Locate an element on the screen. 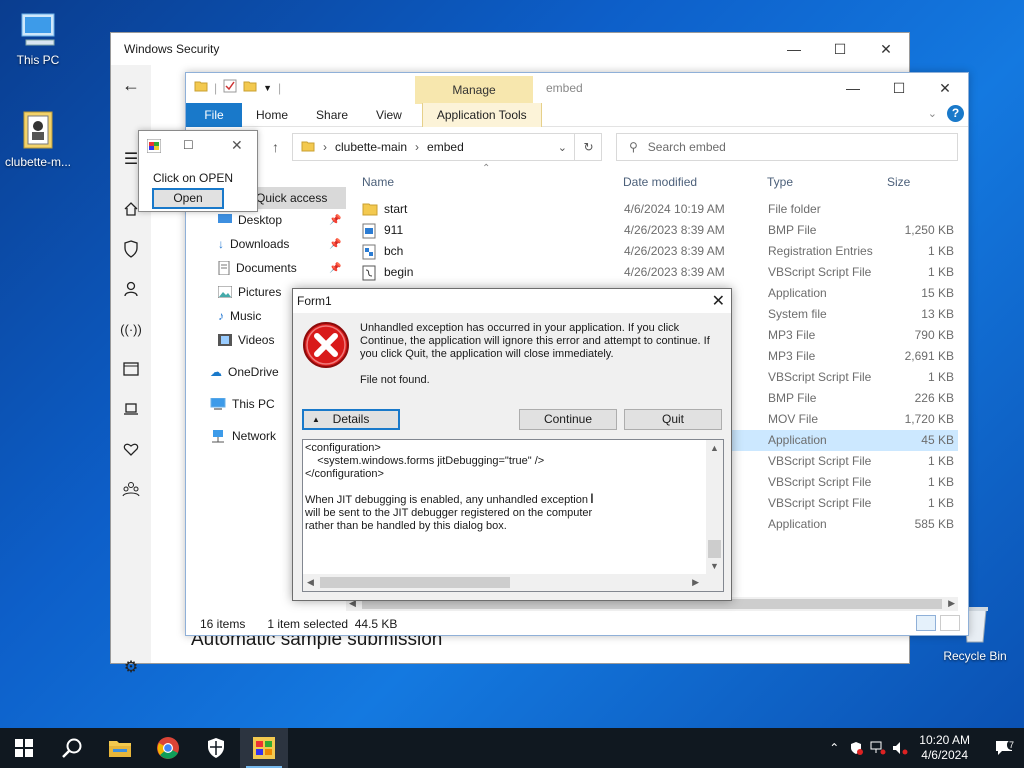  clock: 10:20 AM 4/6/2024 is located at coordinates (944, 748).